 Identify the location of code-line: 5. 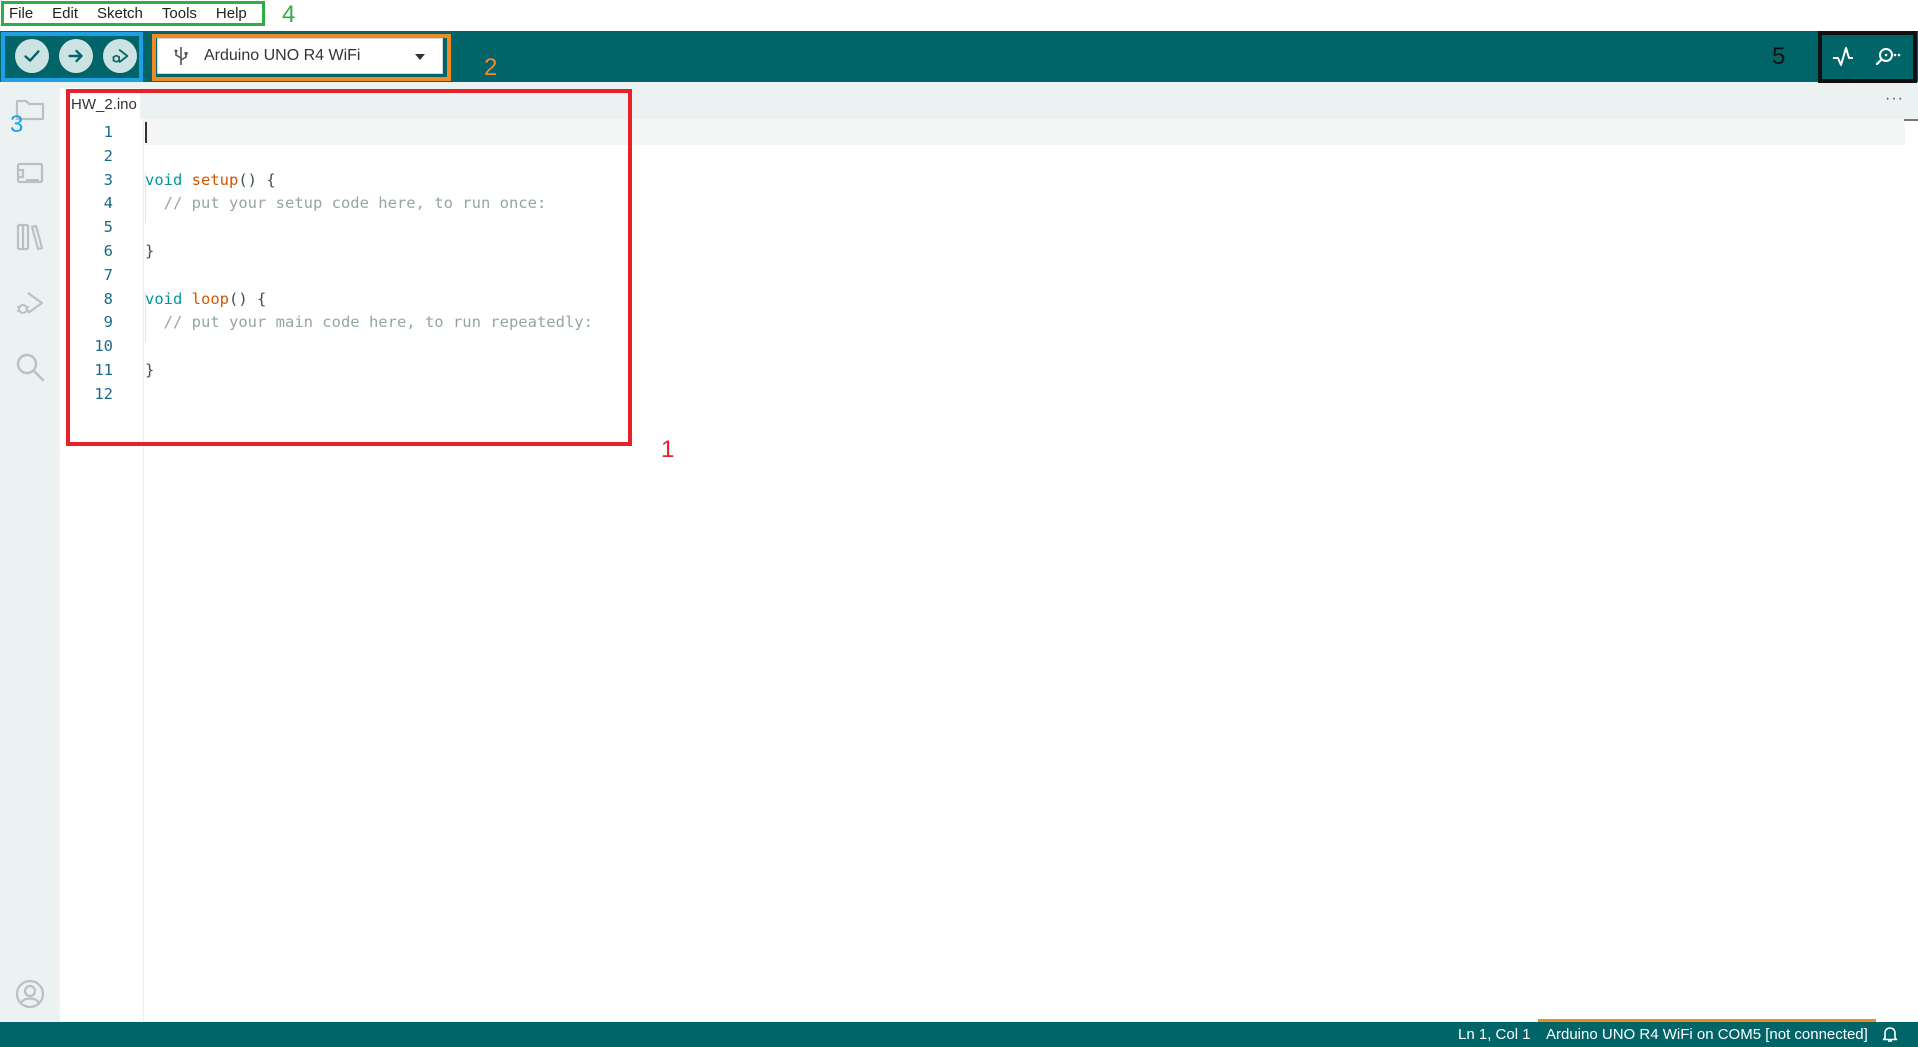
(960, 227).